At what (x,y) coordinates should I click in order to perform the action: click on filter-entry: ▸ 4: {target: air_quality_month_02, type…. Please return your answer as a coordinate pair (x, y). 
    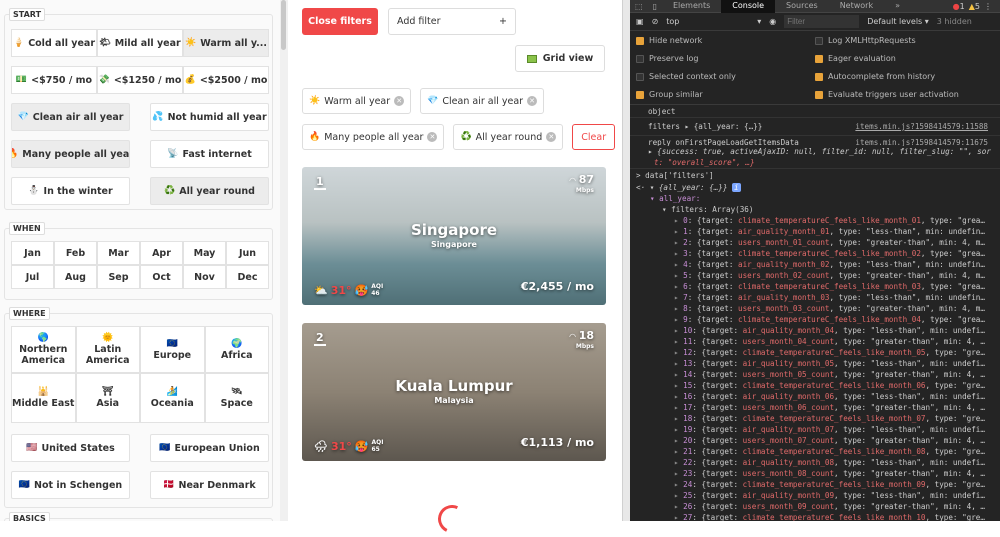
    Looking at the image, I should click on (815, 264).